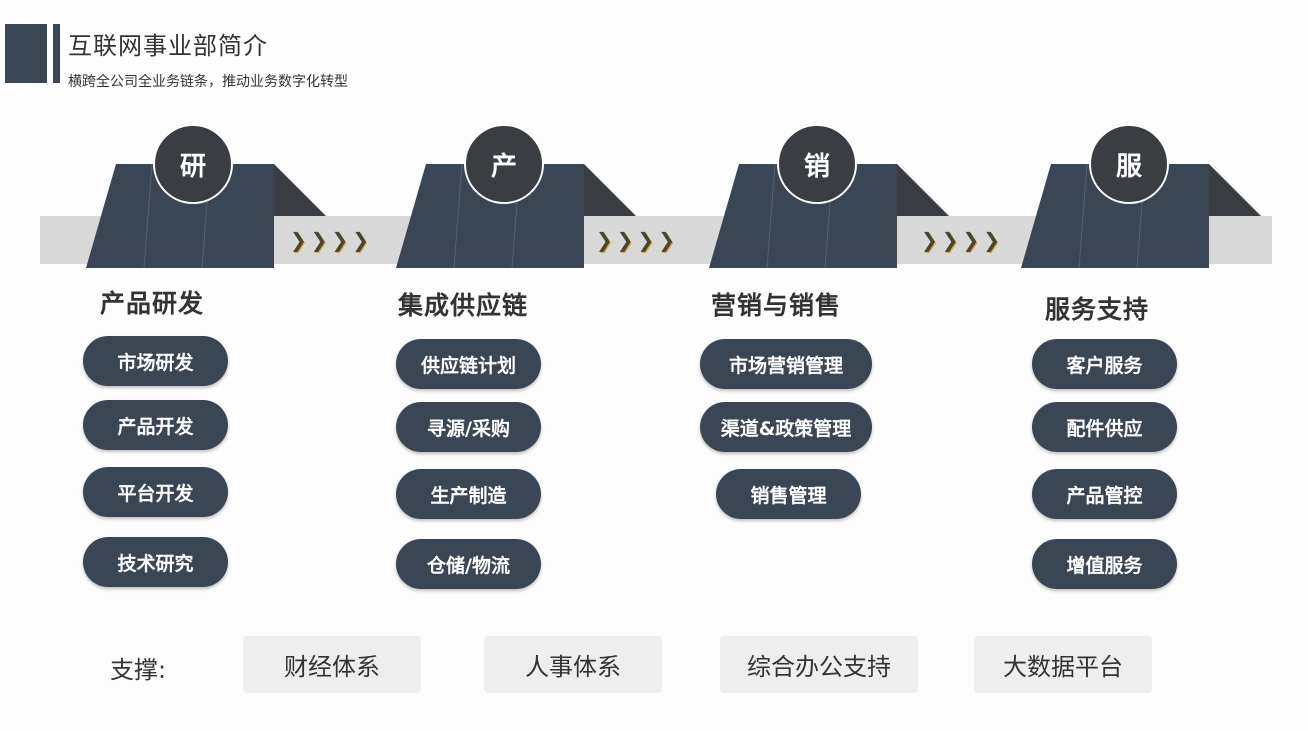 The width and height of the screenshot is (1308, 731). I want to click on stage-title-2: 集成供应链, so click(463, 305).